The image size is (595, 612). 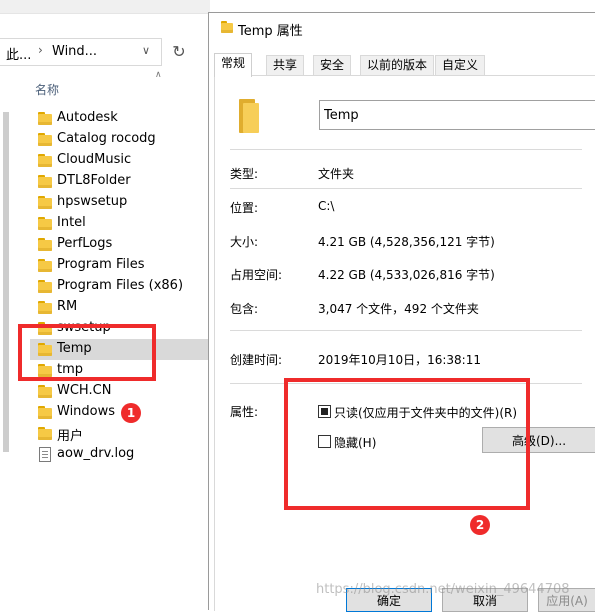 I want to click on tab-sharing: 共享, so click(x=285, y=65).